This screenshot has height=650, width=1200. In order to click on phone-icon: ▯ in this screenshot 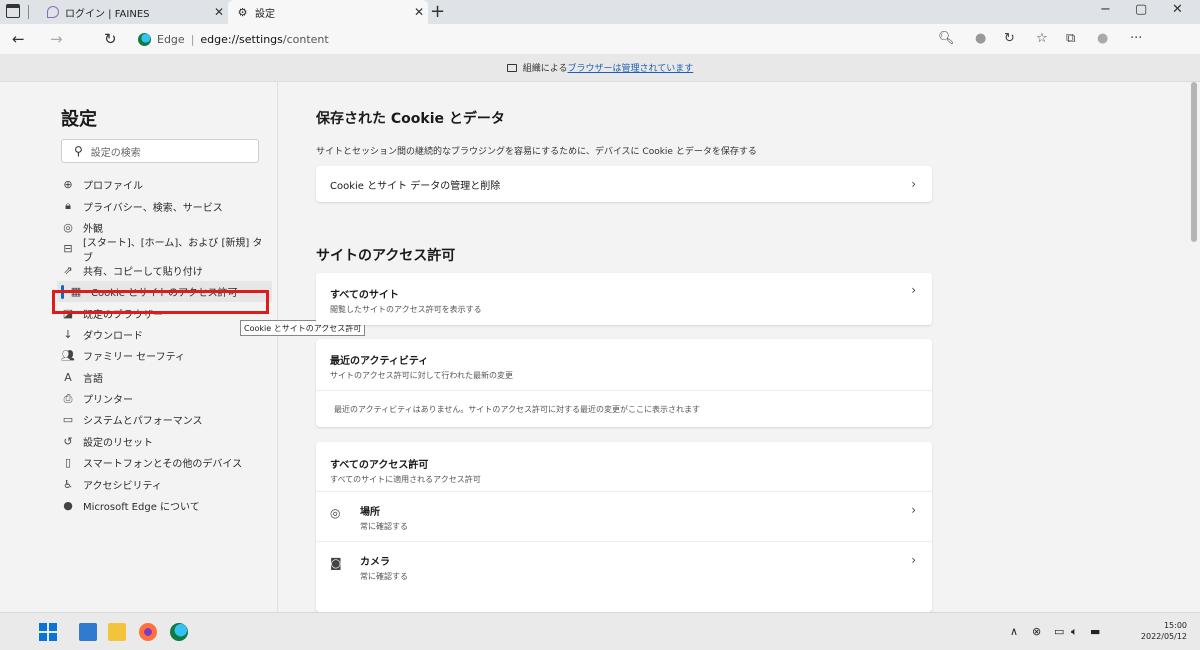, I will do `click(68, 463)`.